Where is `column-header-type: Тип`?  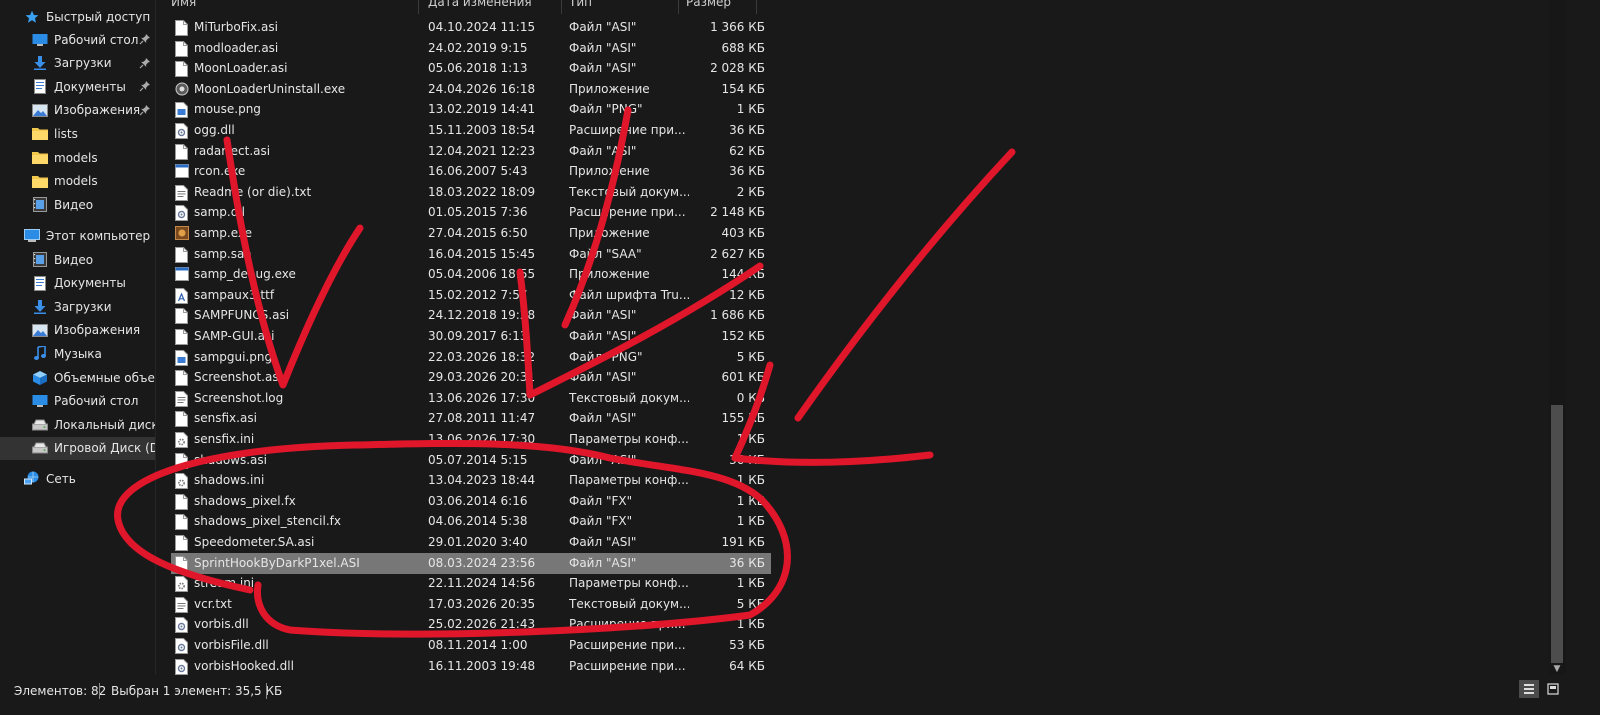 column-header-type: Тип is located at coordinates (580, 6).